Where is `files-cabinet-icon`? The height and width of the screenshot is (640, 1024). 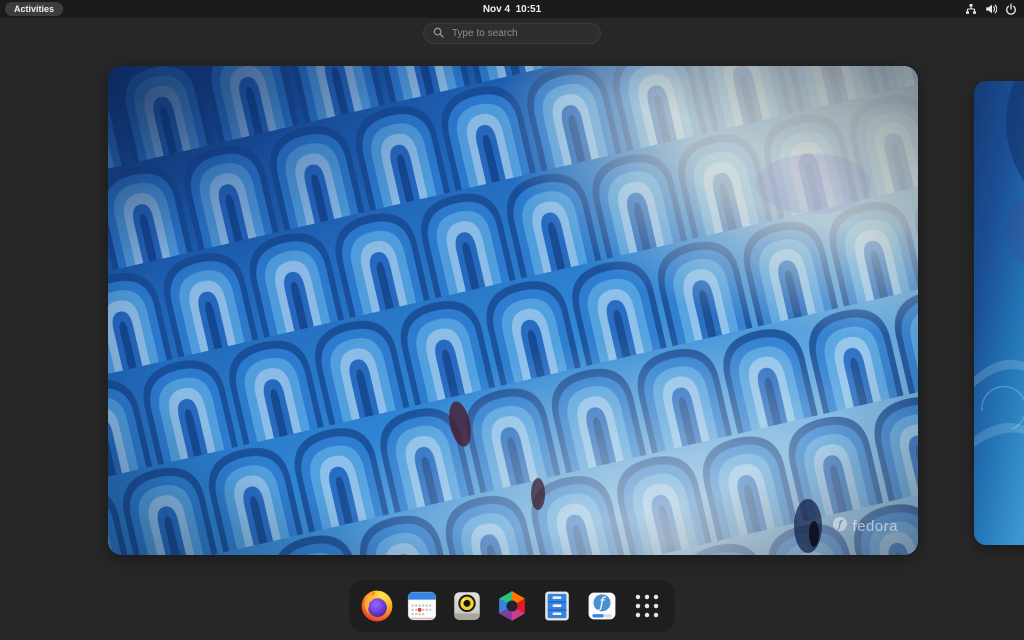
files-cabinet-icon is located at coordinates (557, 606).